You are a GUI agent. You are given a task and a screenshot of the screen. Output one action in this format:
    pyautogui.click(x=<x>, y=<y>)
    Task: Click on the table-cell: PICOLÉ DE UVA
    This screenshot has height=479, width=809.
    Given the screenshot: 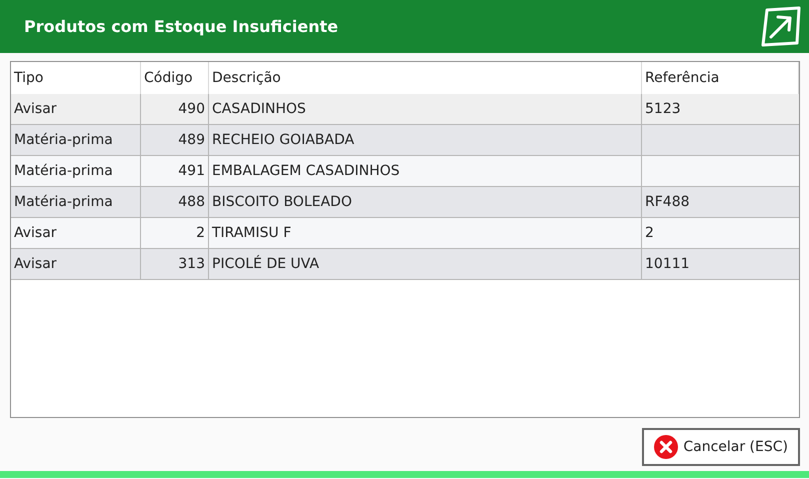 What is the action you would take?
    pyautogui.click(x=425, y=264)
    